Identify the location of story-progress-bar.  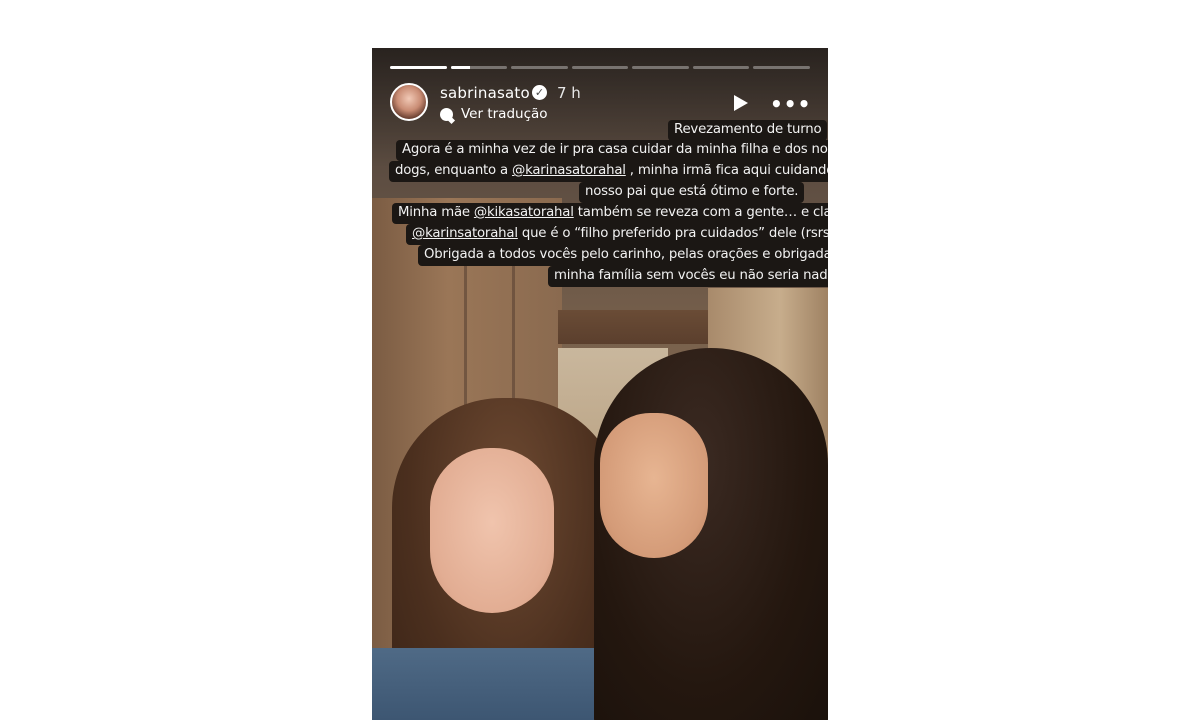
(600, 67).